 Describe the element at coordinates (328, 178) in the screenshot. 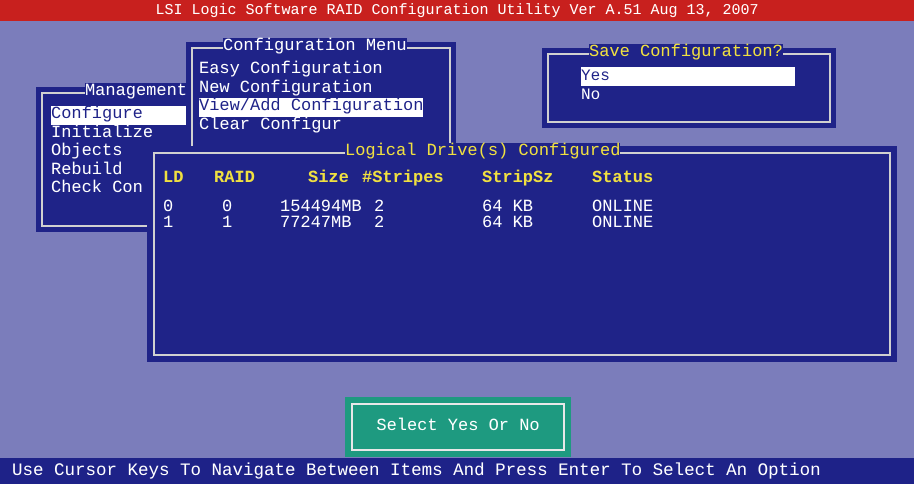

I see `column-header: Size` at that location.